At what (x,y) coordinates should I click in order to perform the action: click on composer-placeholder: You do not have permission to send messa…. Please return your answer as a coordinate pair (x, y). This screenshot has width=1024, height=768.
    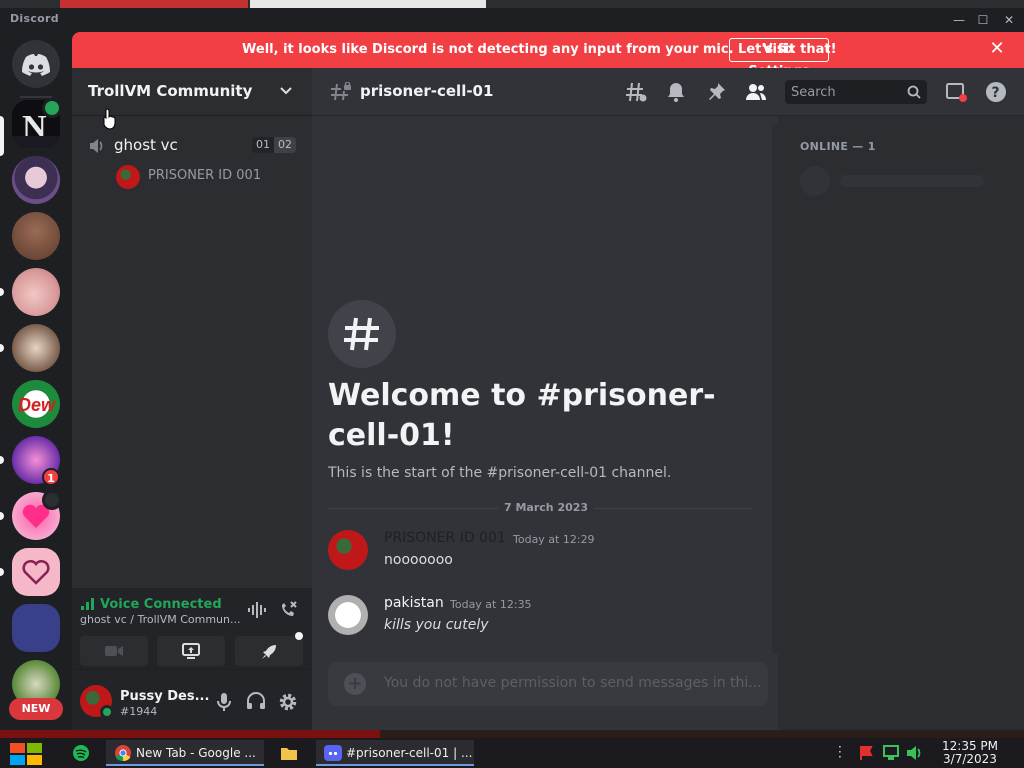
    Looking at the image, I should click on (573, 683).